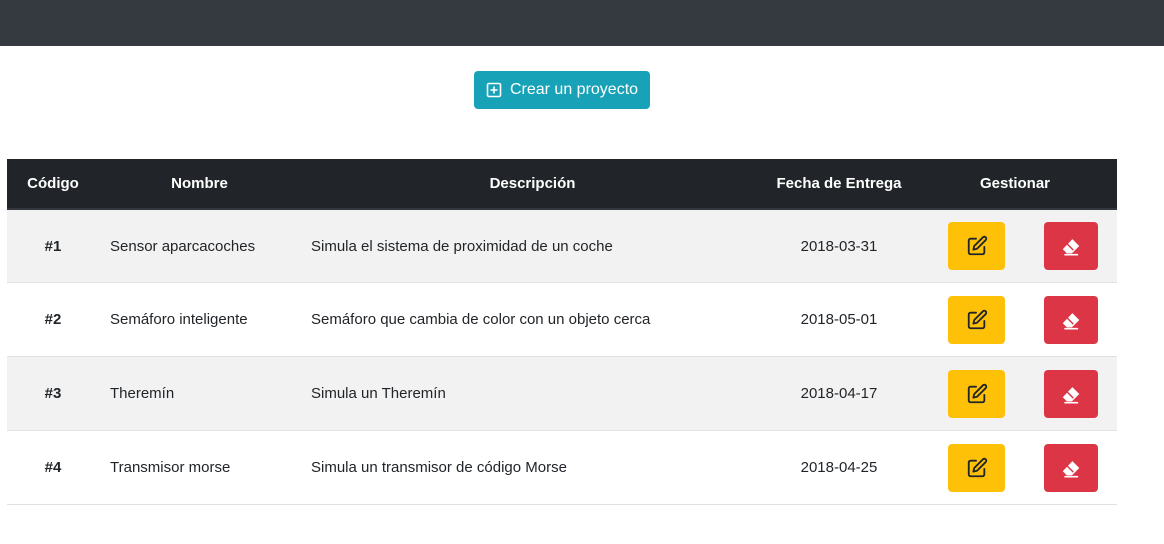 This screenshot has width=1164, height=544. I want to click on row-code: #2, so click(53, 319).